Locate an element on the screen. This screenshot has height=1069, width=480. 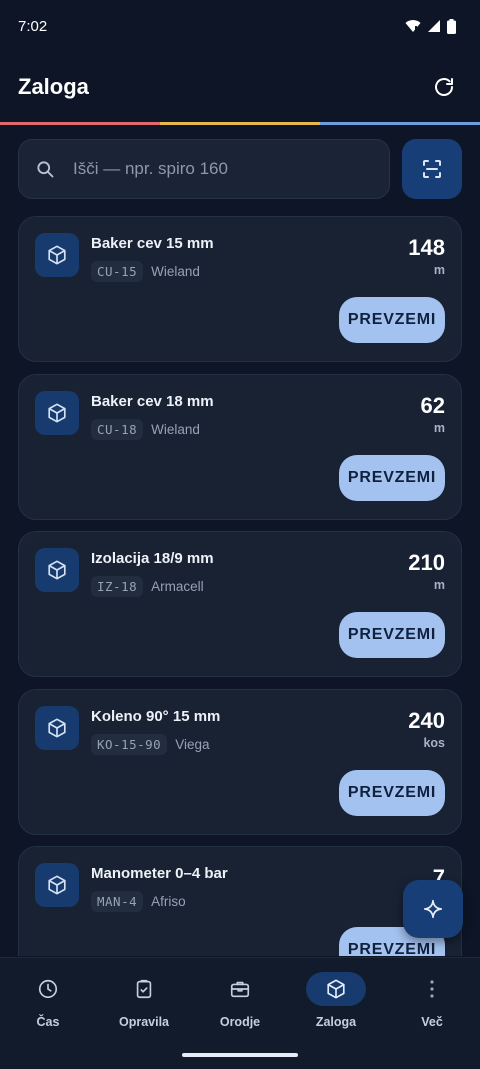
item-name: Baker cev 18 mm is located at coordinates (152, 401).